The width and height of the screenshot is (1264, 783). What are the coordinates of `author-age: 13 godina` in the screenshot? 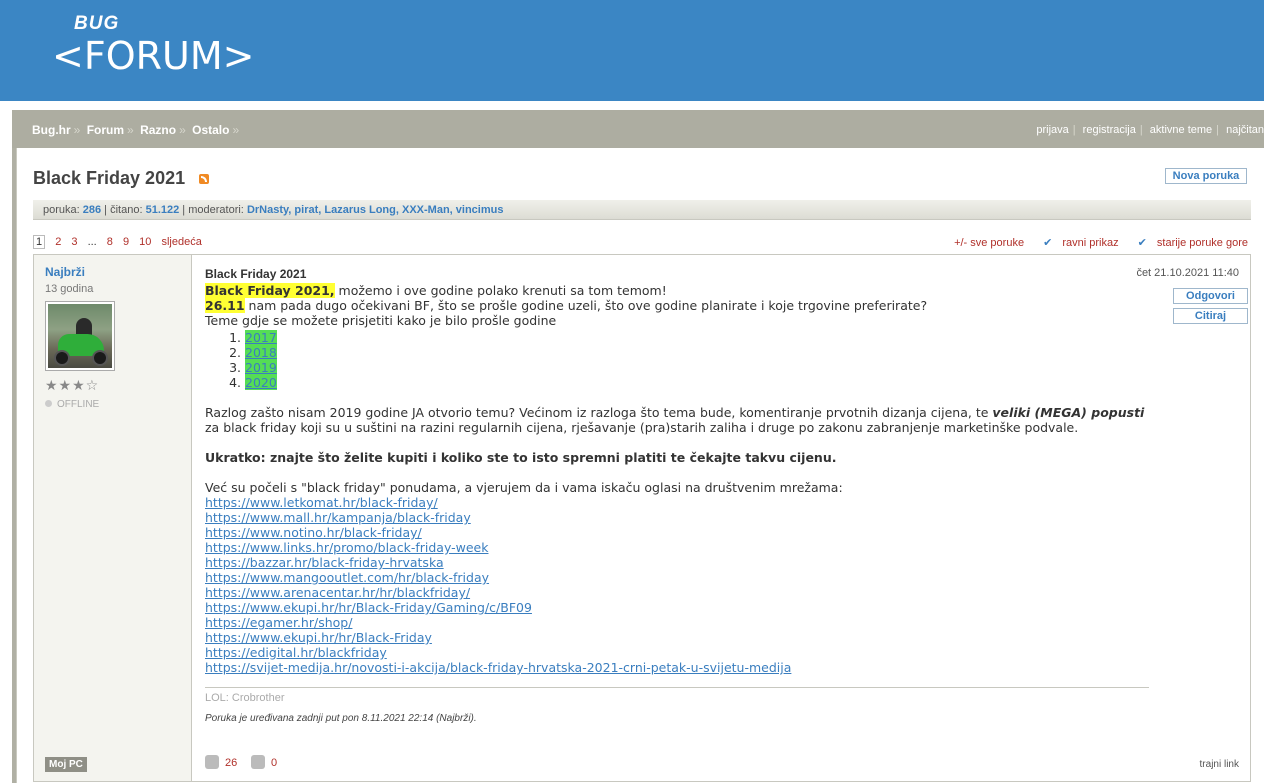 It's located at (69, 289).